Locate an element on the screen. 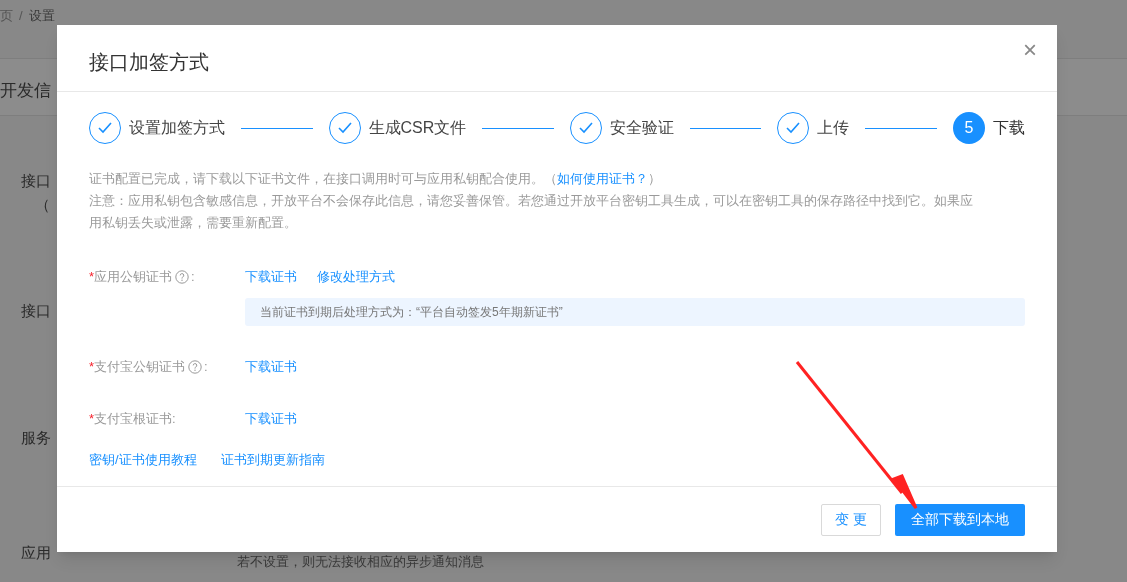 Image resolution: width=1127 pixels, height=582 pixels. section-title: 开发信 is located at coordinates (25, 91).